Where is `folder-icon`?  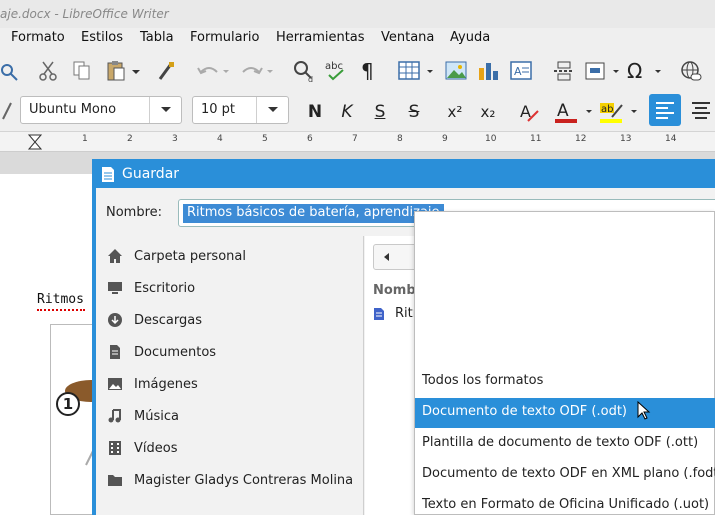 folder-icon is located at coordinates (115, 480).